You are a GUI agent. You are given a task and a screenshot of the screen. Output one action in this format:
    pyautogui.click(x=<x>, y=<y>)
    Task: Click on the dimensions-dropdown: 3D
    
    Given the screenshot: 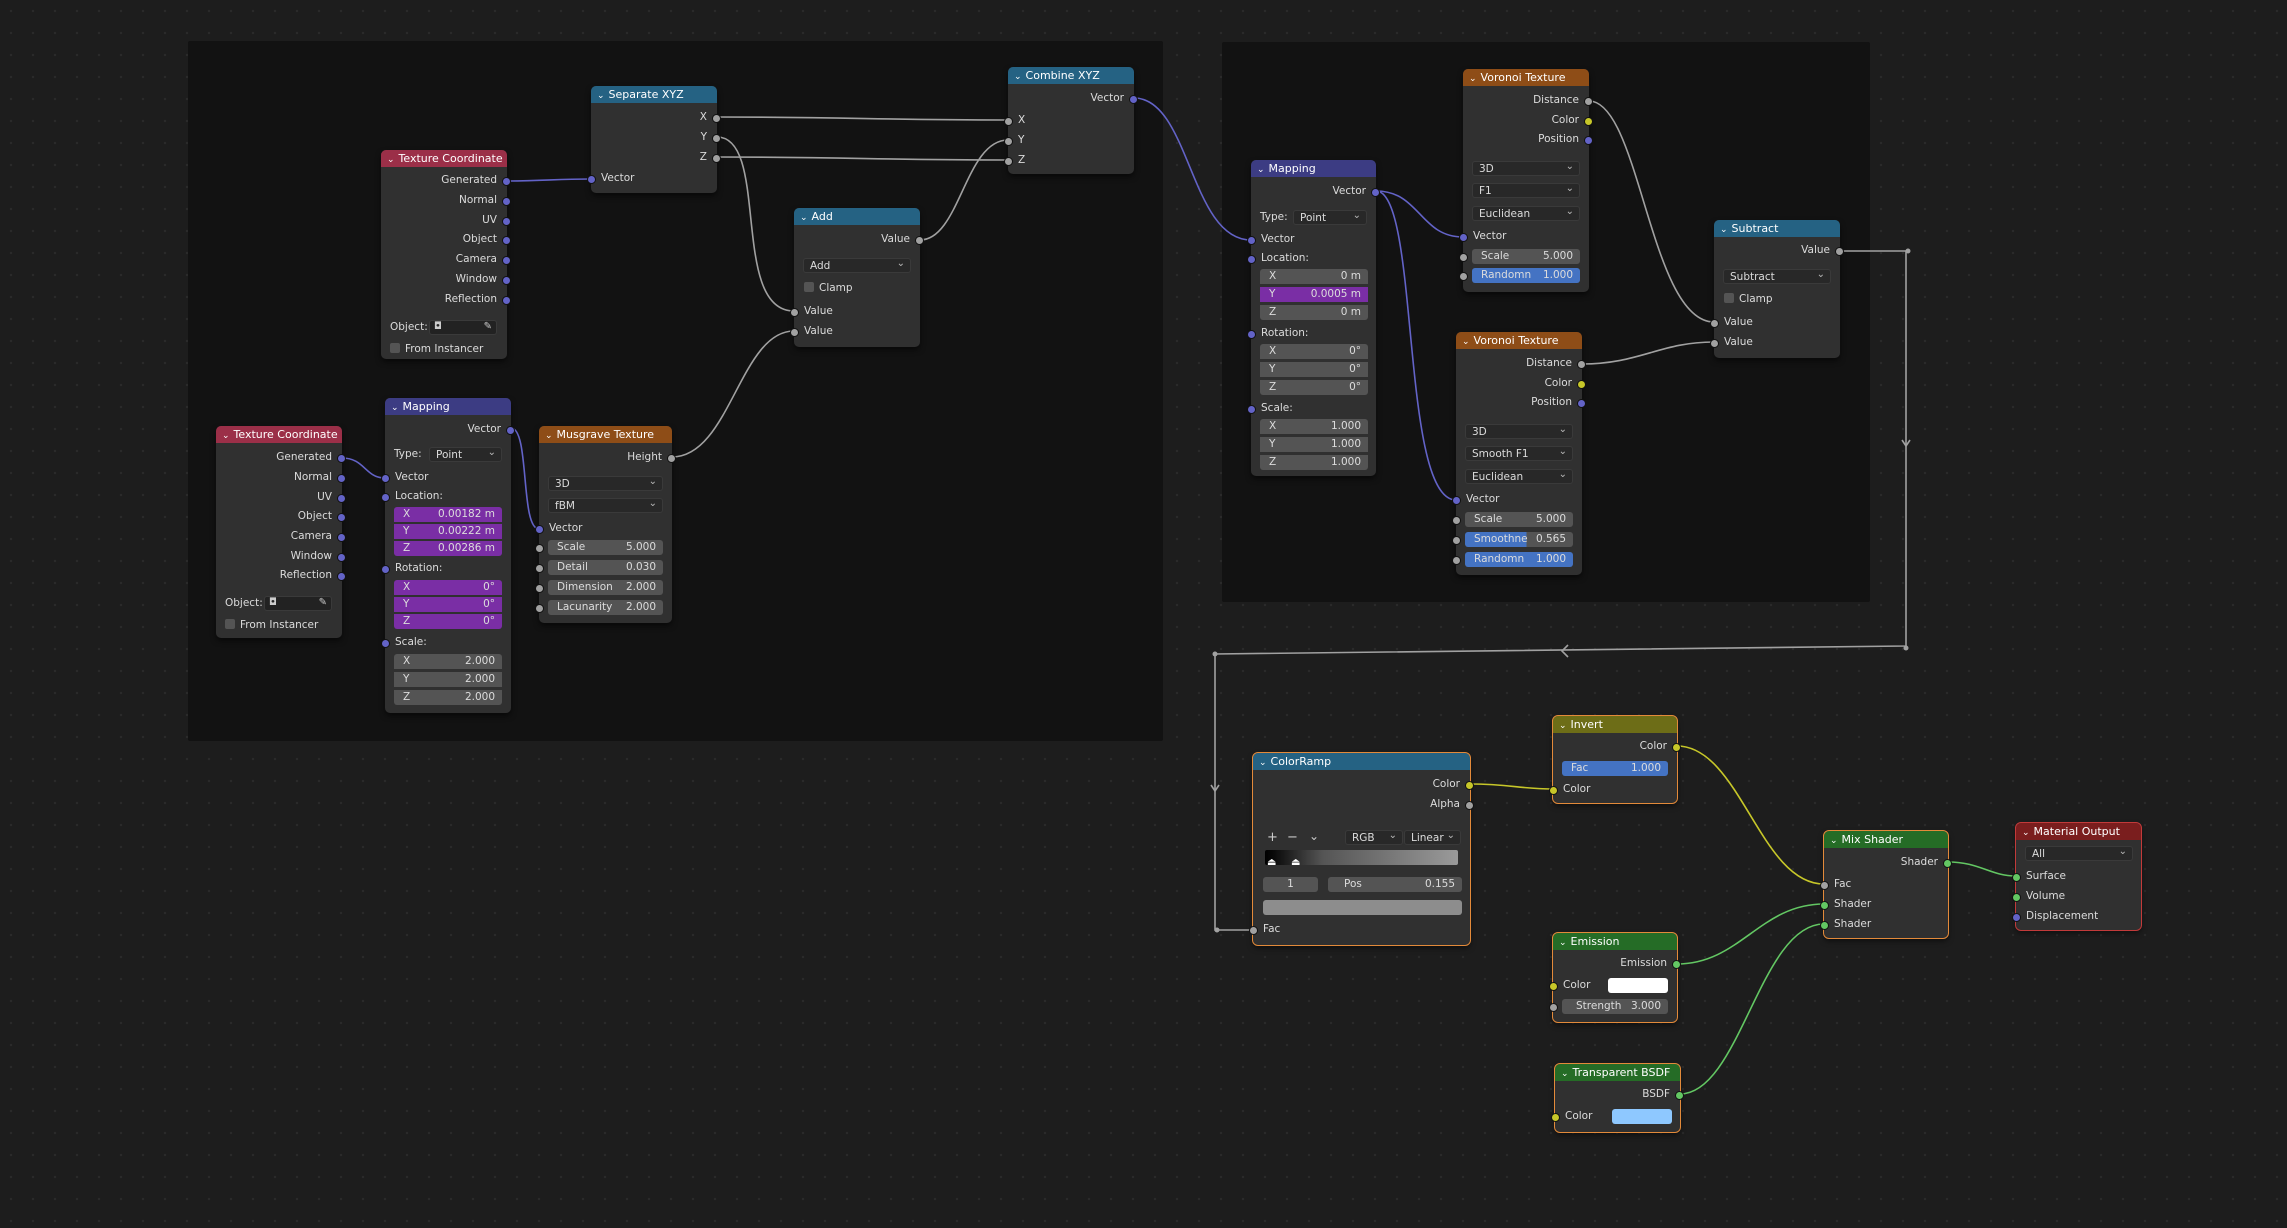 What is the action you would take?
    pyautogui.click(x=1519, y=430)
    